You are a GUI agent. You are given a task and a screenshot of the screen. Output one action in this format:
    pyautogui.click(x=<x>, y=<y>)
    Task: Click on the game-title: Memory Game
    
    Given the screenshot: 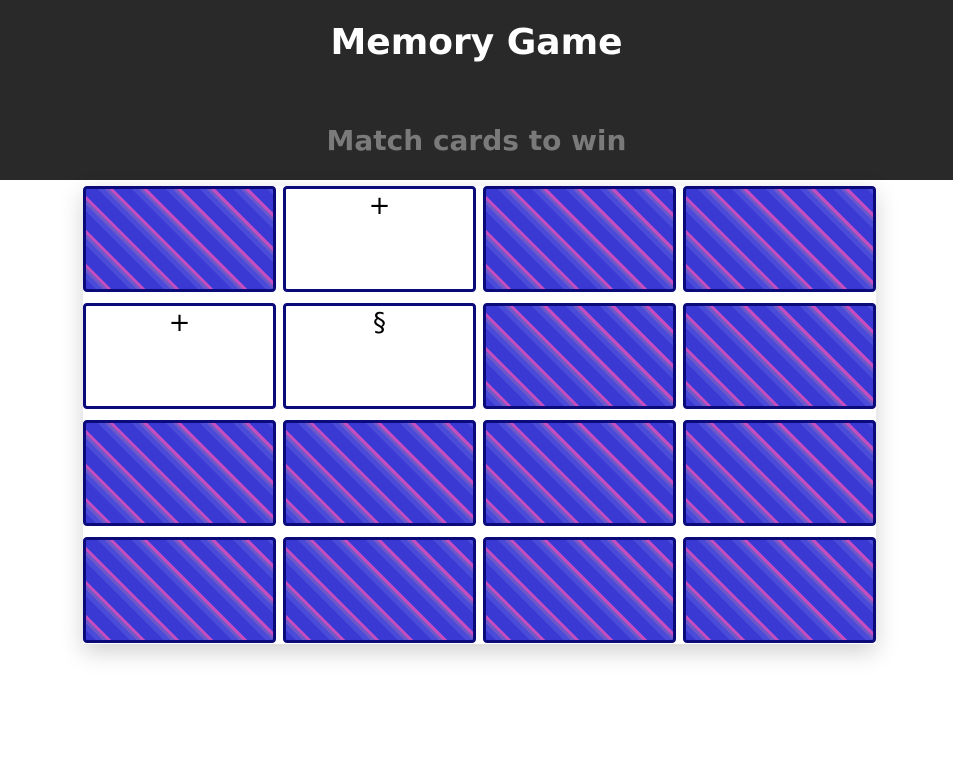 What is the action you would take?
    pyautogui.click(x=476, y=42)
    